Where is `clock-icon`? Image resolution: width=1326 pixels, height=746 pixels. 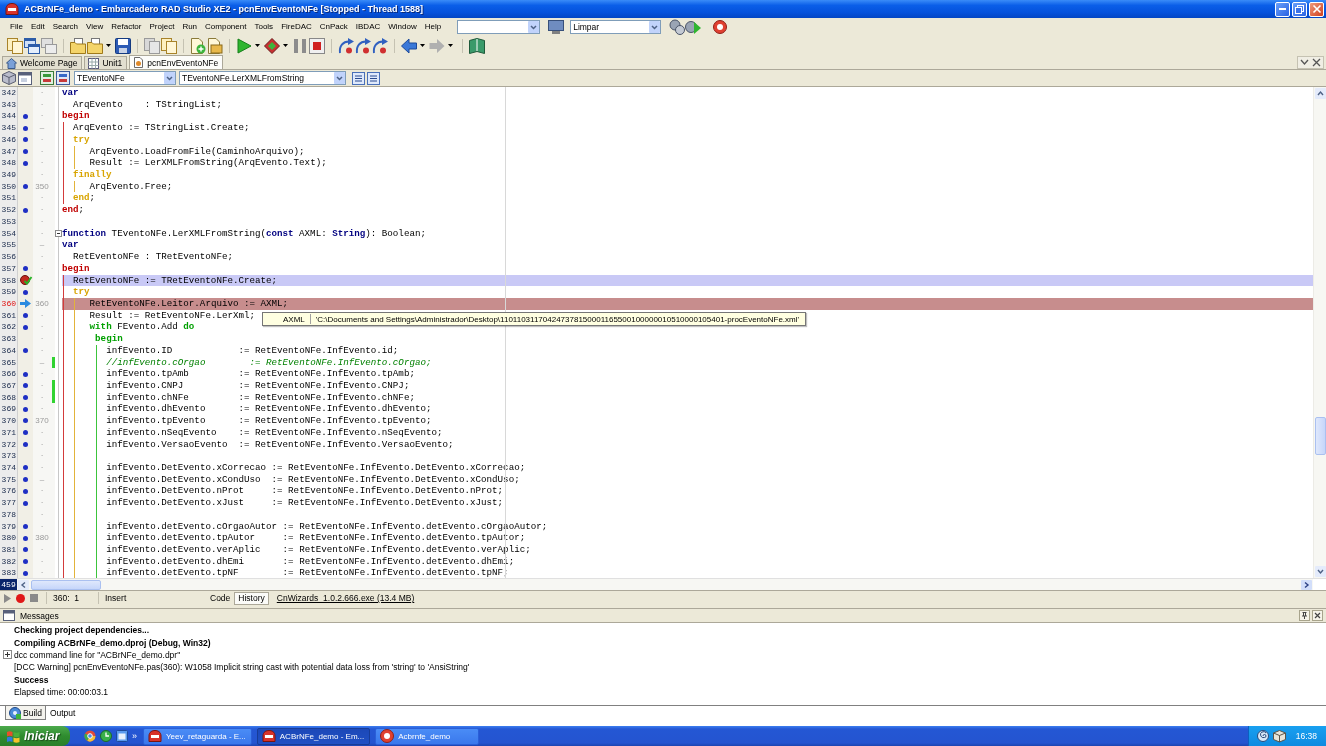
clock-icon is located at coordinates (106, 736).